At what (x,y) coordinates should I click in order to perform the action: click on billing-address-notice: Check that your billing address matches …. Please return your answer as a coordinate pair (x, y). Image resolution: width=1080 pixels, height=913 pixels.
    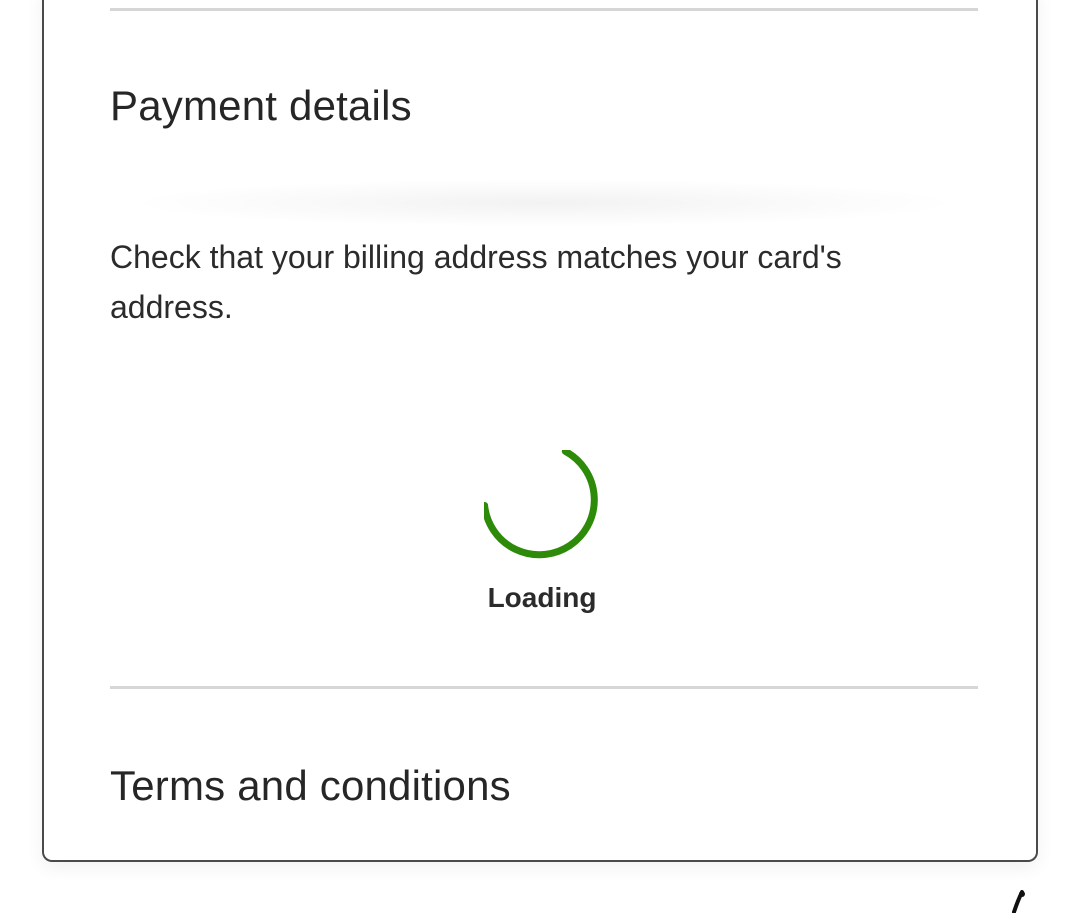
    Looking at the image, I should click on (476, 282).